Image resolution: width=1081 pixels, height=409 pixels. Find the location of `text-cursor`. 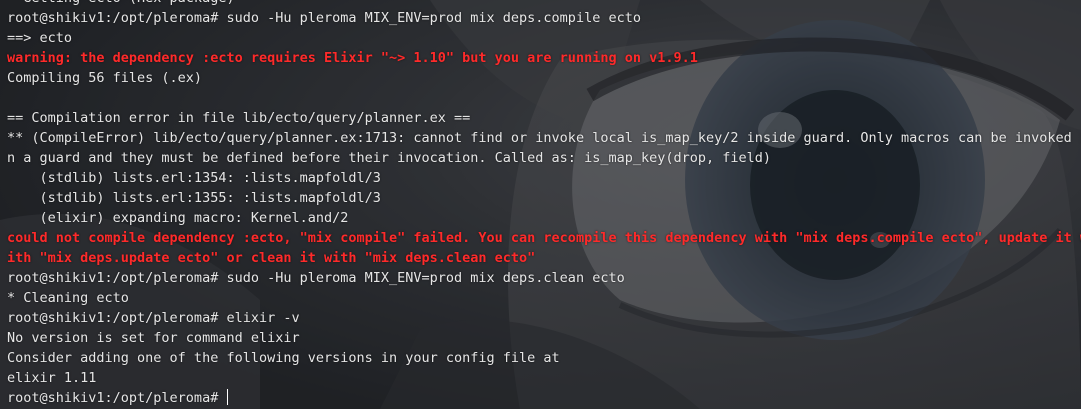

text-cursor is located at coordinates (228, 397).